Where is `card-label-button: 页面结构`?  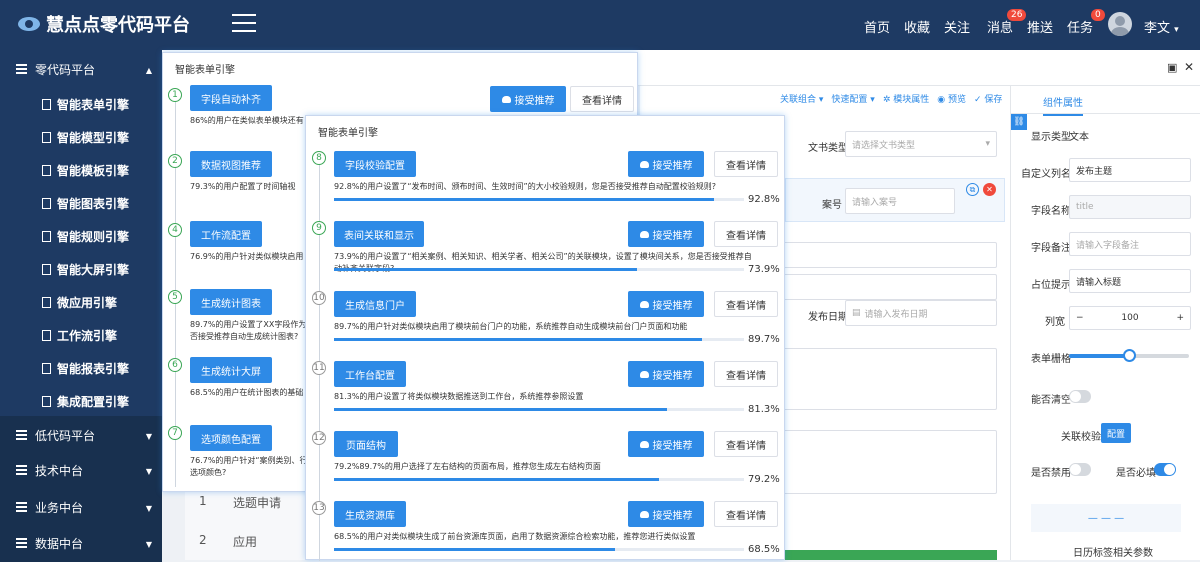
card-label-button: 页面结构 is located at coordinates (366, 444).